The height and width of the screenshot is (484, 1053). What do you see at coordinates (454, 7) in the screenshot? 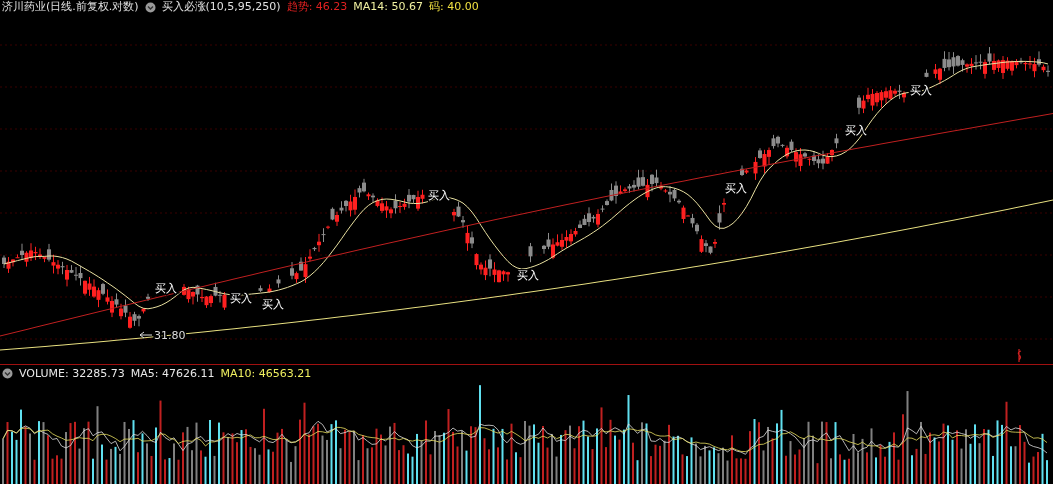
I see `indicator-value: 码: 40.00` at bounding box center [454, 7].